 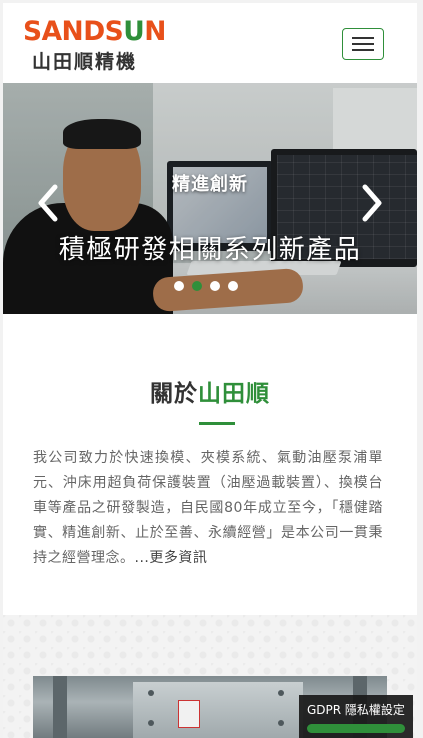 I want to click on machine-post, so click(x=60, y=707).